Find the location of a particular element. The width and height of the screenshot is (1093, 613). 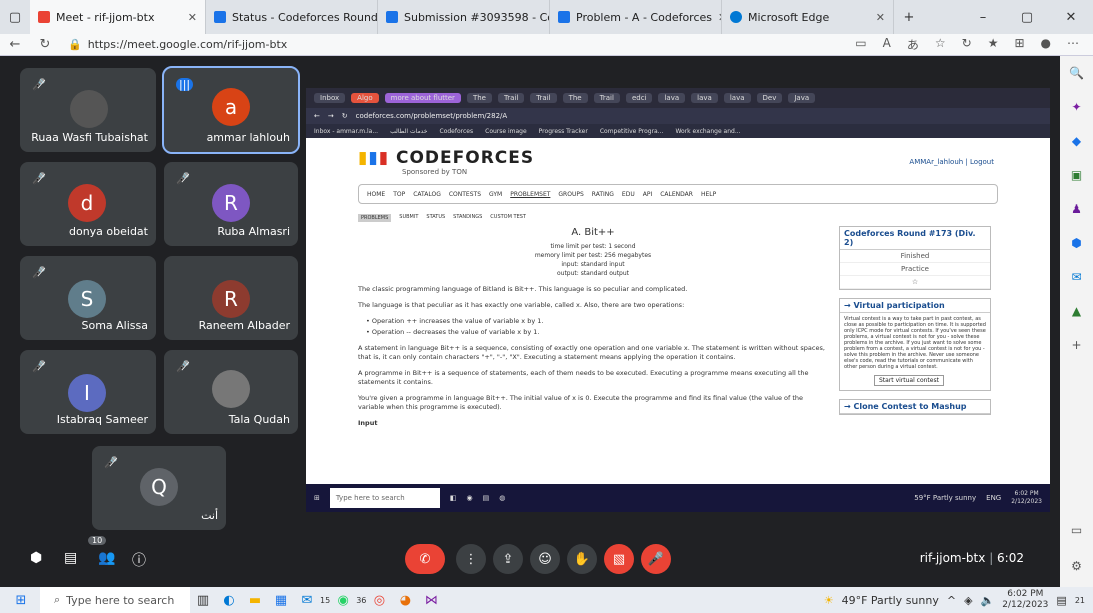

weather-text: 49°F Partly sunny is located at coordinates (890, 600).